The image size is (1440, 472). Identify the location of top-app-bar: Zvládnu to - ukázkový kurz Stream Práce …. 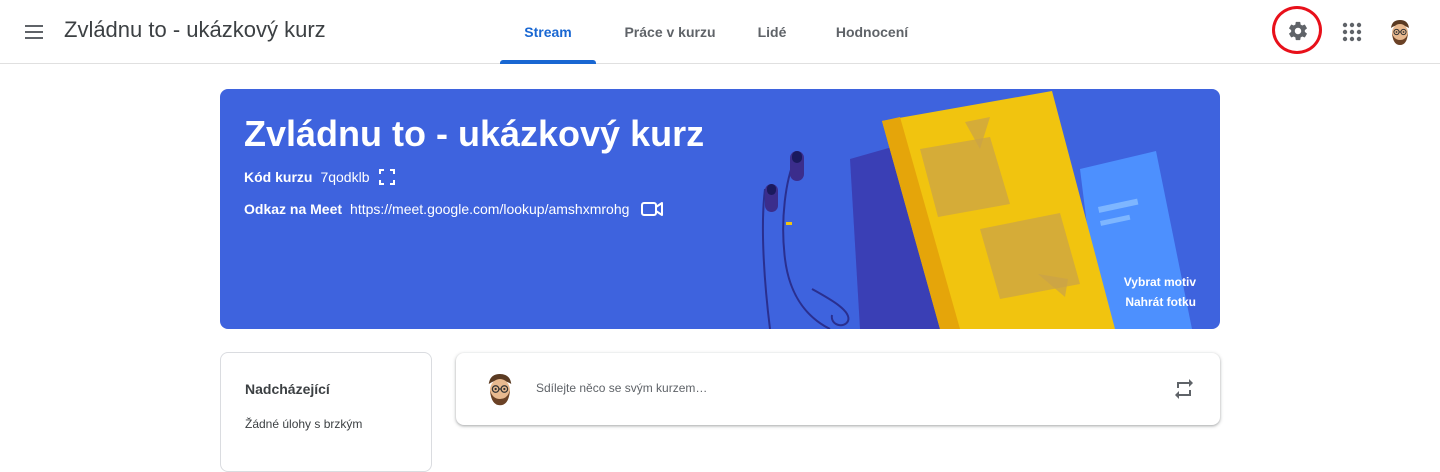
(720, 32).